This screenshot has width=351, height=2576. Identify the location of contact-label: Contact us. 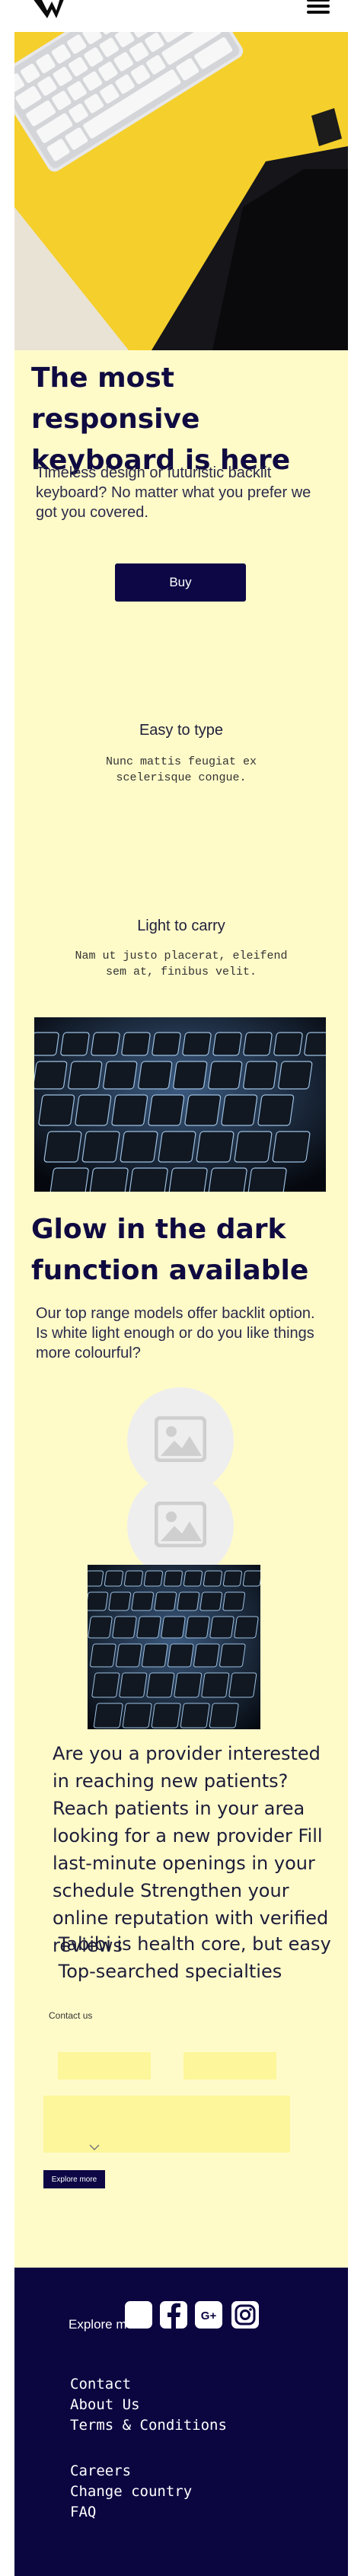
(71, 2015).